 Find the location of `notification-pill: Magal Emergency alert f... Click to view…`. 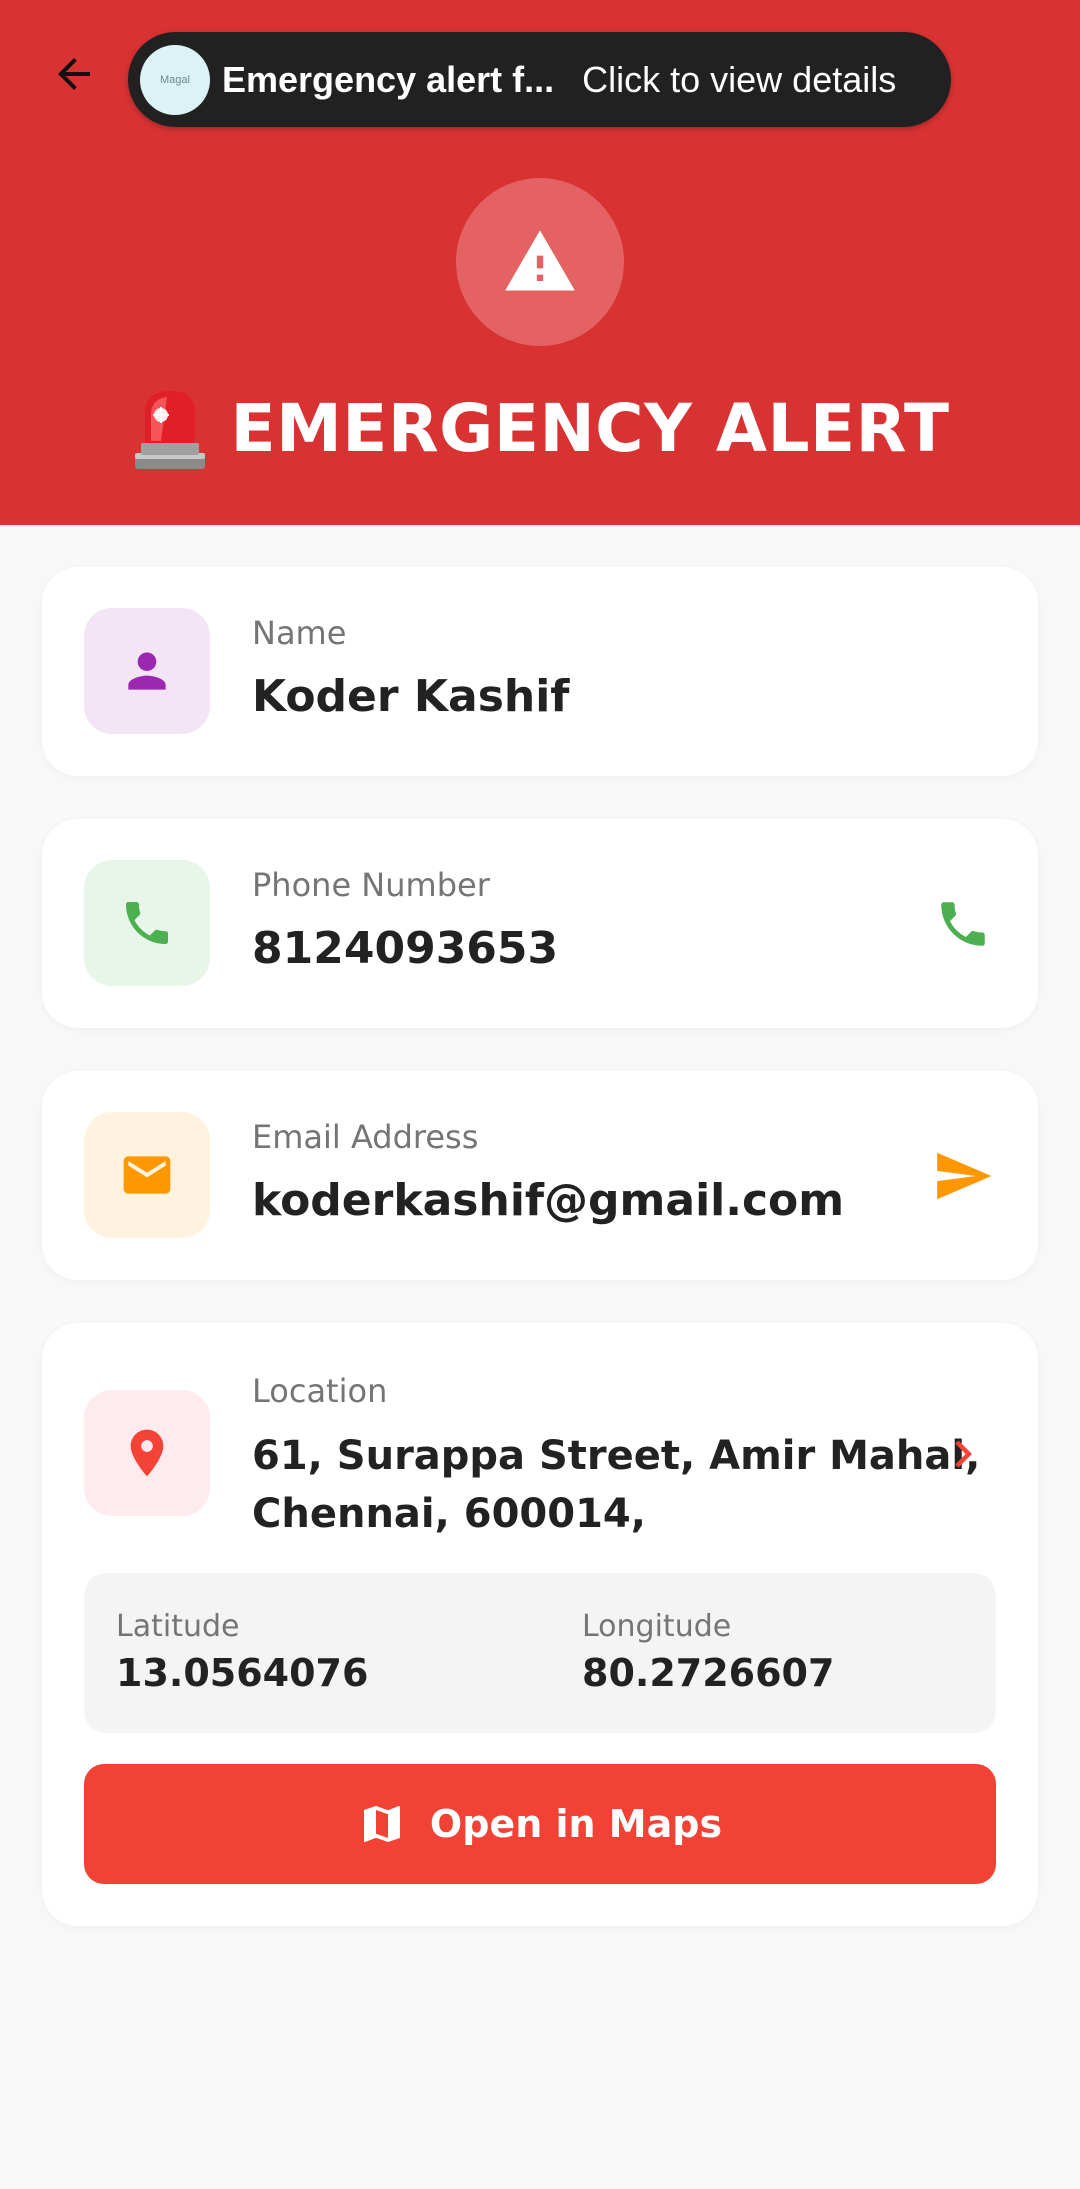

notification-pill: Magal Emergency alert f... Click to view… is located at coordinates (539, 79).